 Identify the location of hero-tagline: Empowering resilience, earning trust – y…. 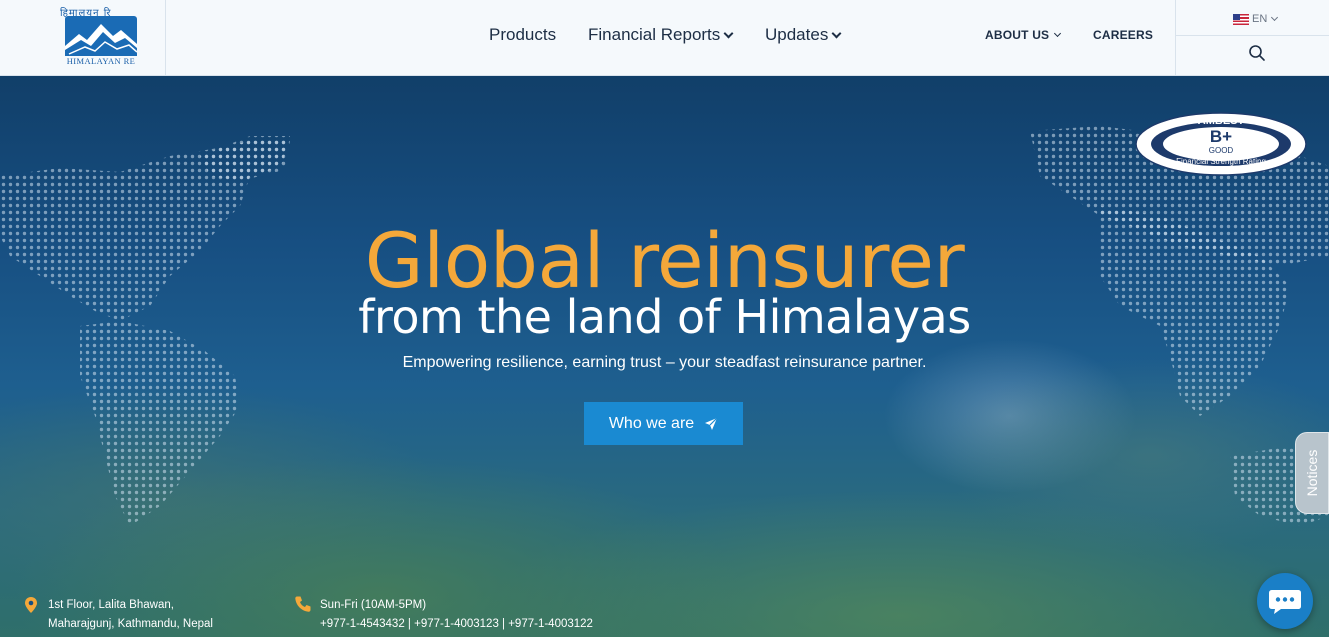
(664, 362).